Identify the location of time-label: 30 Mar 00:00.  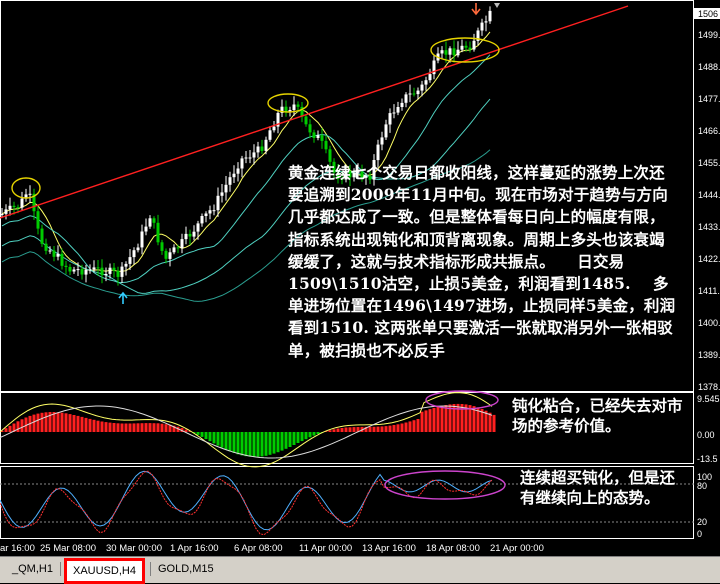
(134, 548).